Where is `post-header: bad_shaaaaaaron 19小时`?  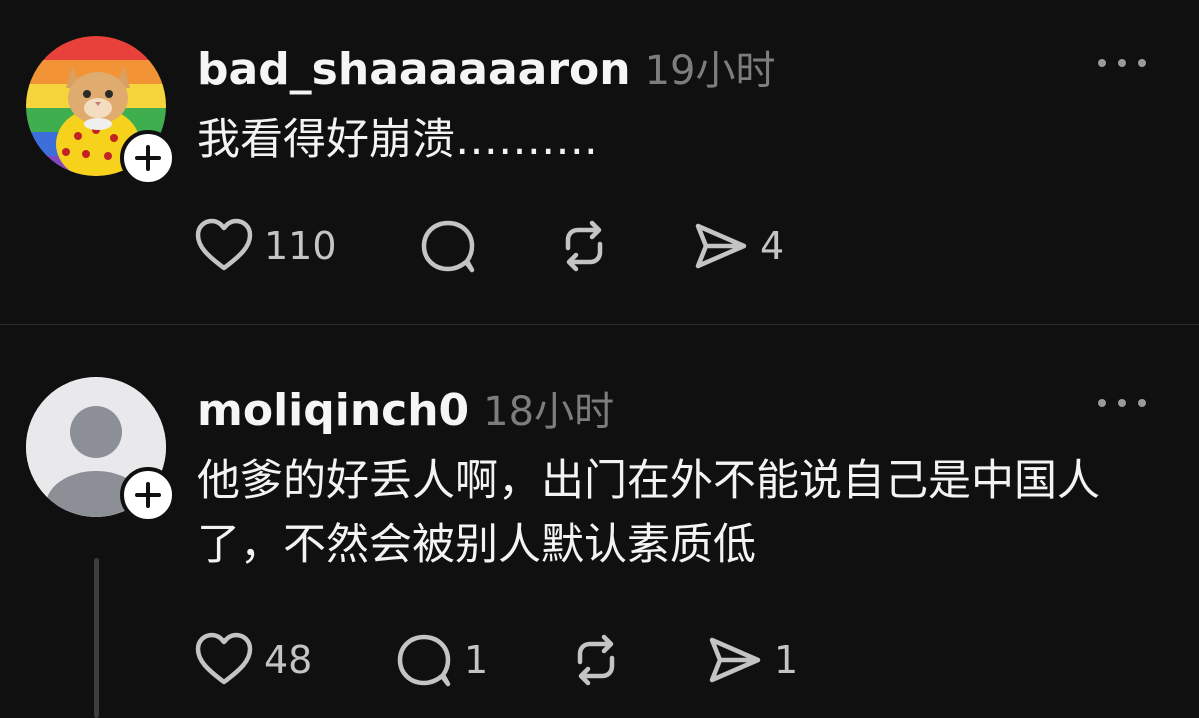
post-header: bad_shaaaaaaron 19小时 is located at coordinates (486, 67).